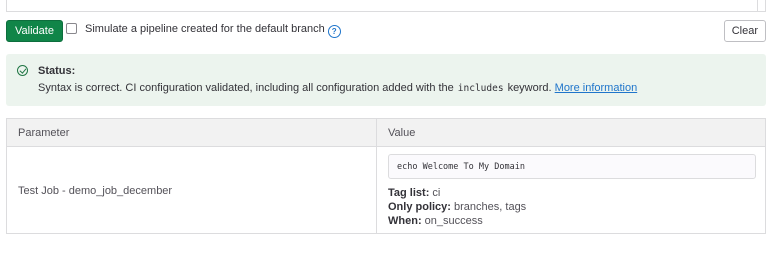 Image resolution: width=768 pixels, height=274 pixels. Describe the element at coordinates (419, 207) in the screenshot. I see `only-policy-label: Only policy:` at that location.